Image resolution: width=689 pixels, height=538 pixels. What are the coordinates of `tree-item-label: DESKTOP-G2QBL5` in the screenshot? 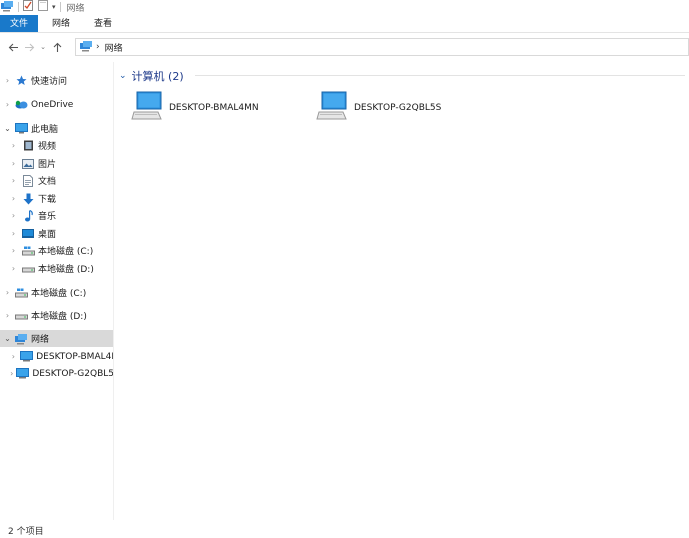 It's located at (73, 373).